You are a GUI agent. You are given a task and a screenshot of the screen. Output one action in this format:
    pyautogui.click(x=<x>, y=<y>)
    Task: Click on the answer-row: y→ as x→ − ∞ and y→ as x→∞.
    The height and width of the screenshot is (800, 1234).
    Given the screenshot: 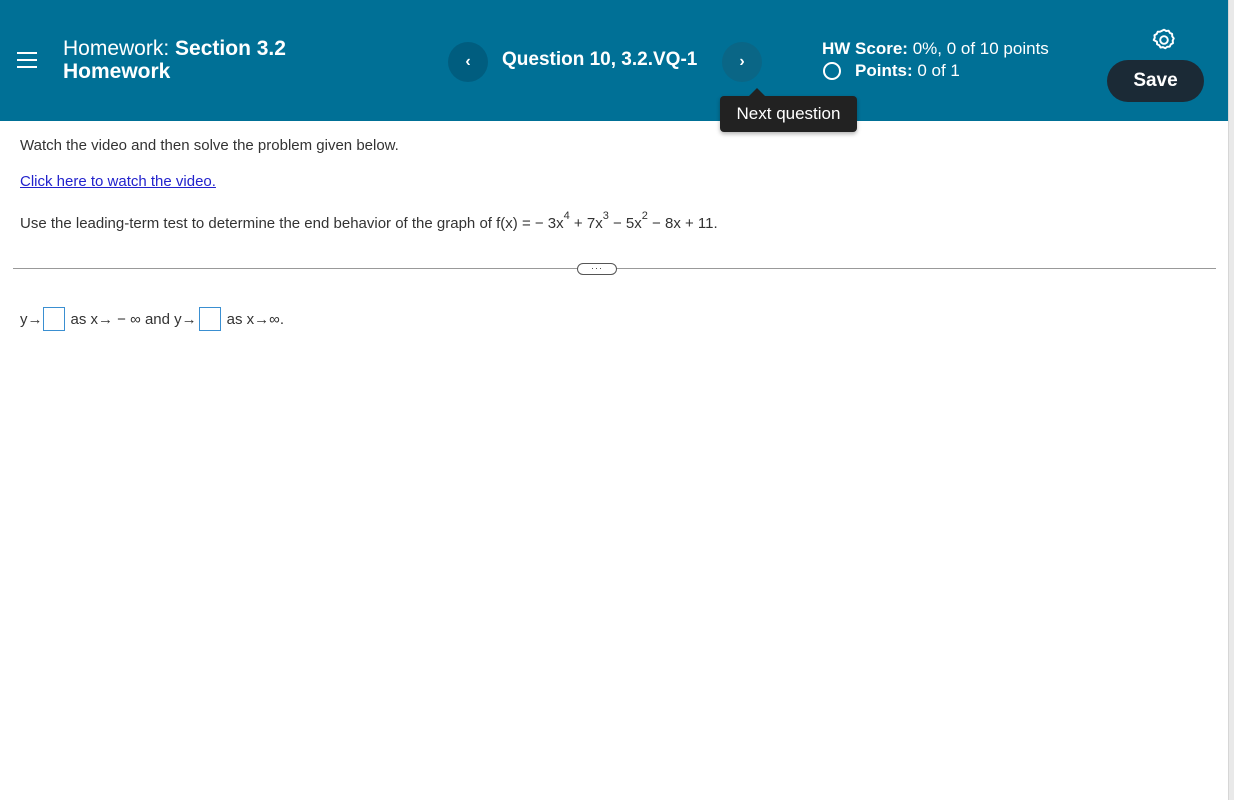 What is the action you would take?
    pyautogui.click(x=152, y=319)
    